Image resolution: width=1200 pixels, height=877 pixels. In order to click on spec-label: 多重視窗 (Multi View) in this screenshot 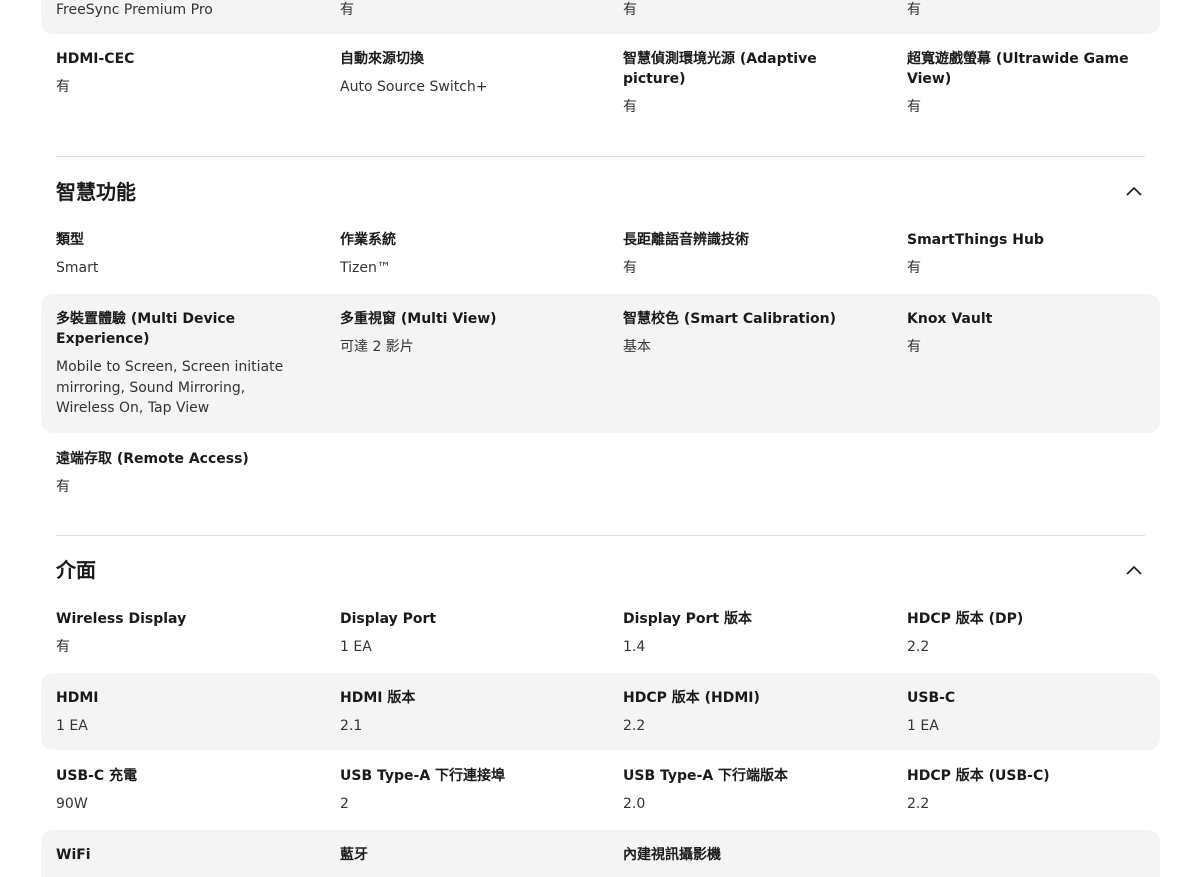, I will do `click(418, 319)`.